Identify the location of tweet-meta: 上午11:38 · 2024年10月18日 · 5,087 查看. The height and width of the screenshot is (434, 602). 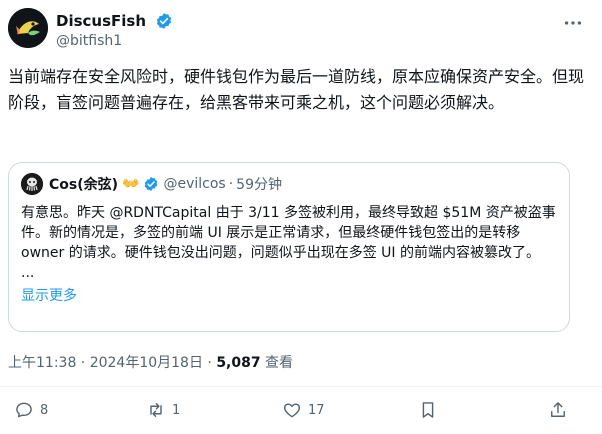
(150, 362).